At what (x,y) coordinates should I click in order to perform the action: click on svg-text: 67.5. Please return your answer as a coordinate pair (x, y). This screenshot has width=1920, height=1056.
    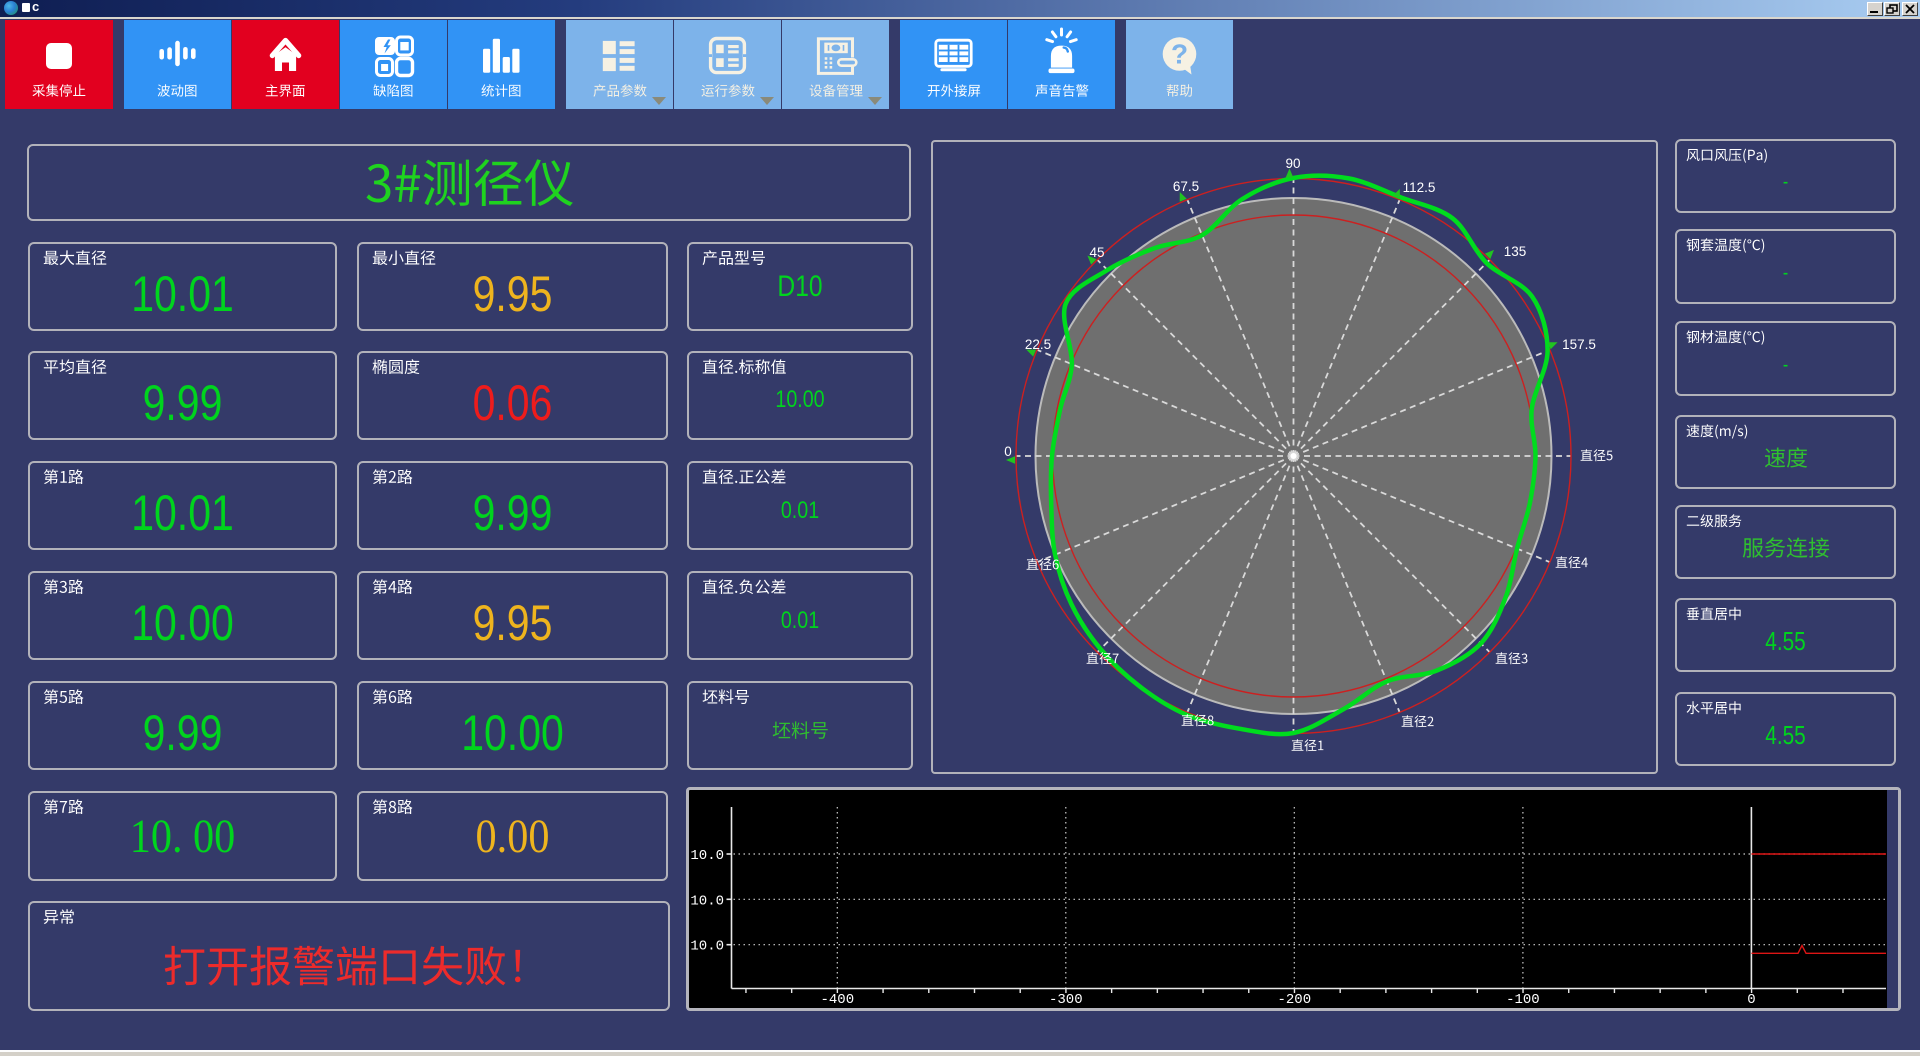
    Looking at the image, I should click on (1186, 186).